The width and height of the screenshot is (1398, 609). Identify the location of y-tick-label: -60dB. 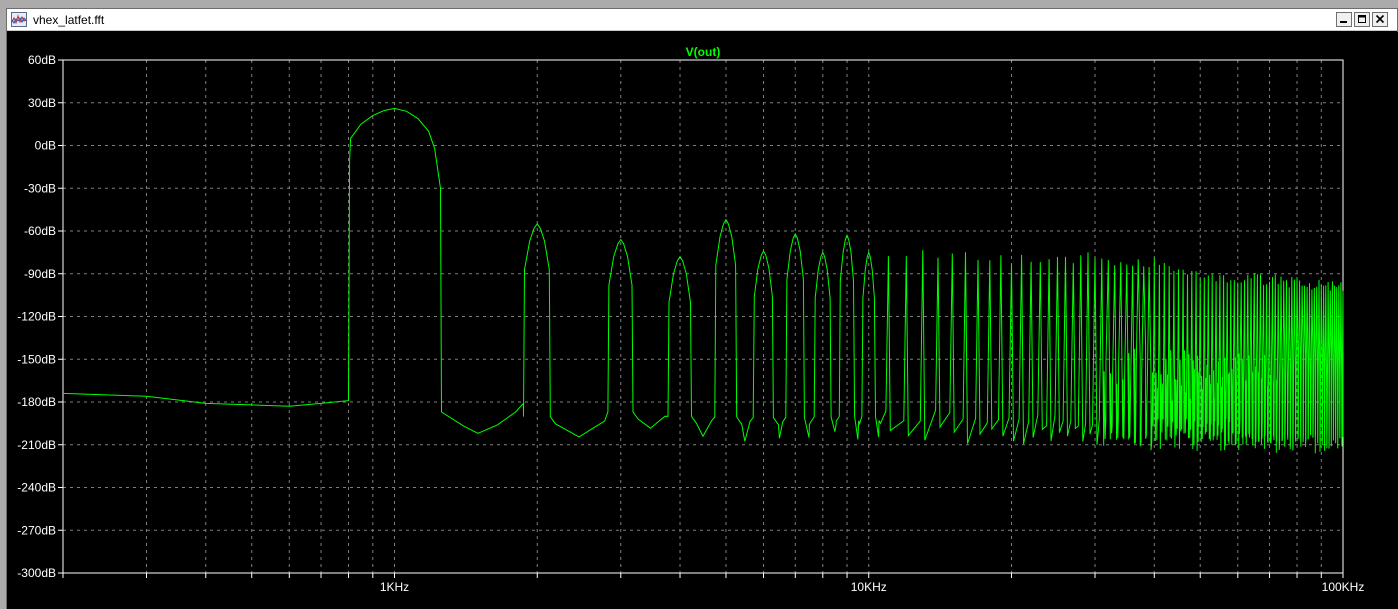
(40, 231).